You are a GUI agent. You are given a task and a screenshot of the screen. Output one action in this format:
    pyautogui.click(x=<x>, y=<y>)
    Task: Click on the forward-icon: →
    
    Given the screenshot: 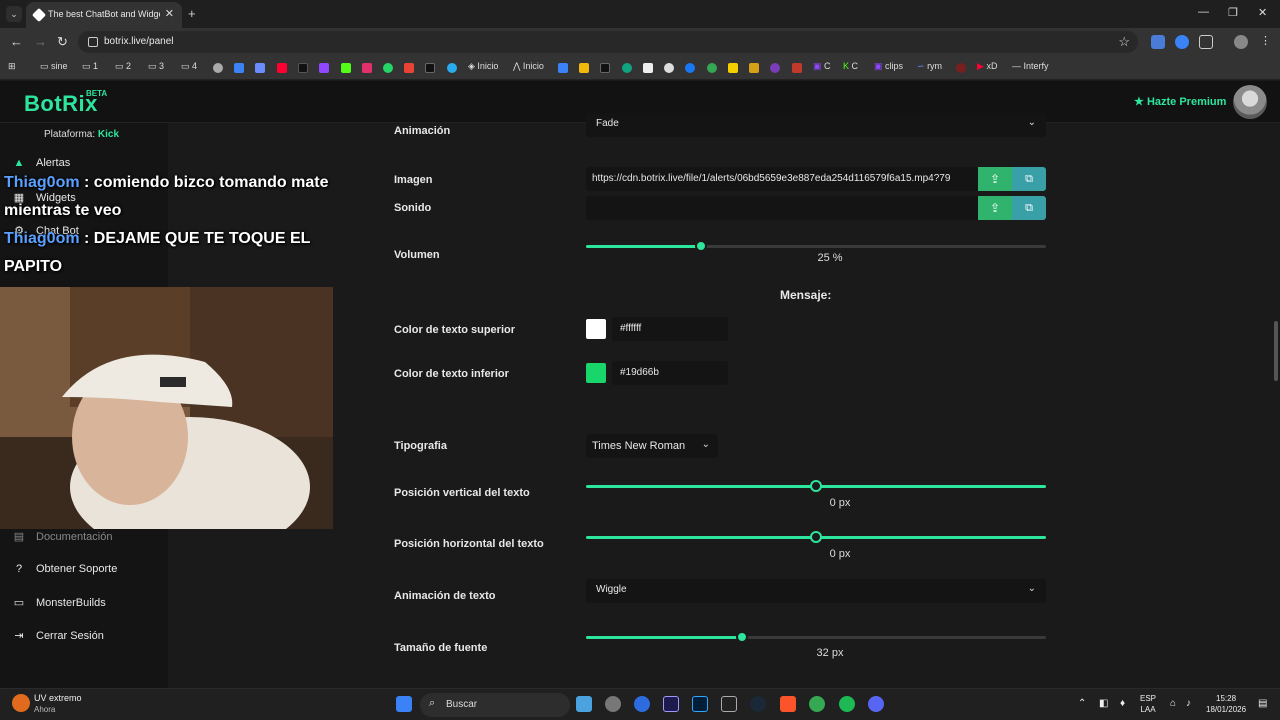 What is the action you would take?
    pyautogui.click(x=40, y=41)
    